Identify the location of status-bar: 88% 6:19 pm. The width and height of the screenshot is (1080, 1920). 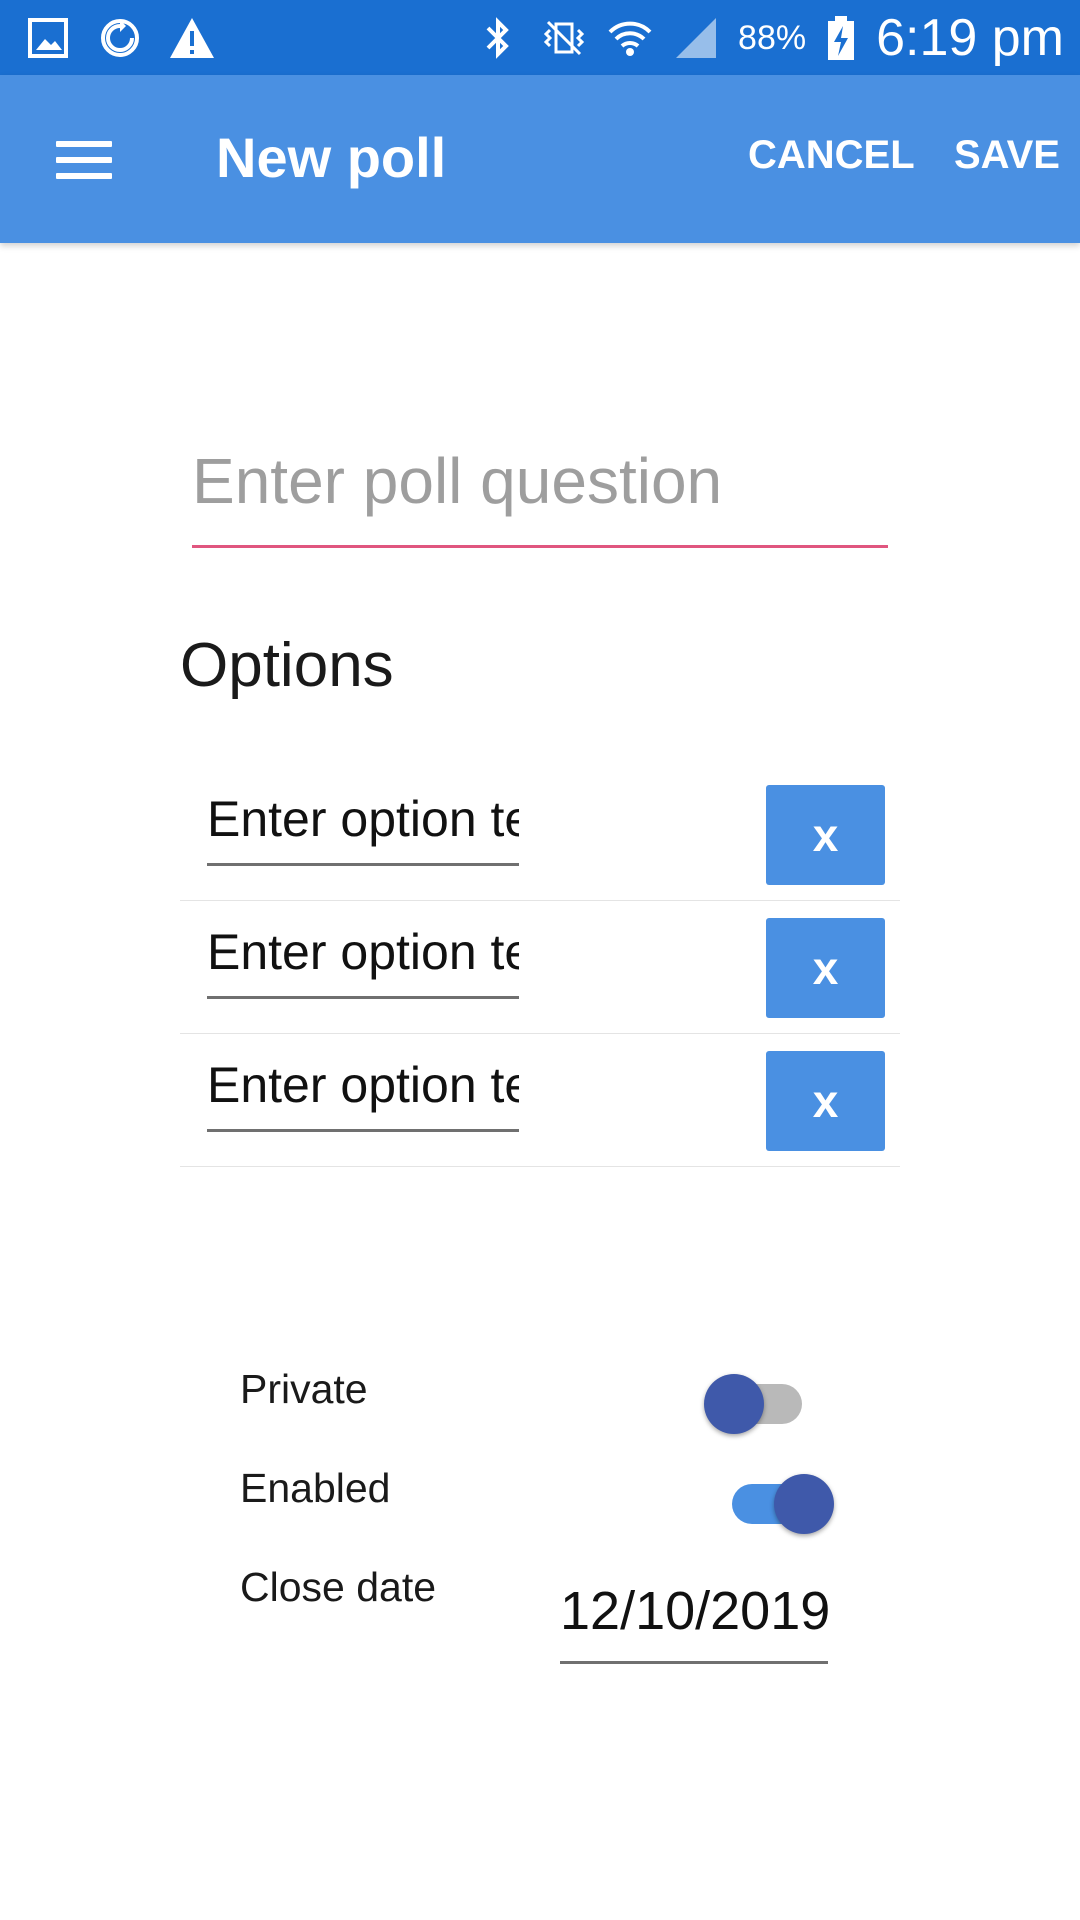
(540, 37).